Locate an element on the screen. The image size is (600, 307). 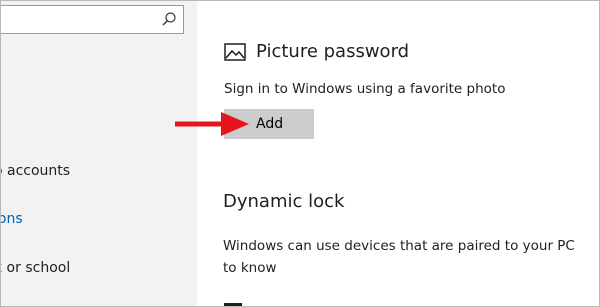
search-icon is located at coordinates (169, 19).